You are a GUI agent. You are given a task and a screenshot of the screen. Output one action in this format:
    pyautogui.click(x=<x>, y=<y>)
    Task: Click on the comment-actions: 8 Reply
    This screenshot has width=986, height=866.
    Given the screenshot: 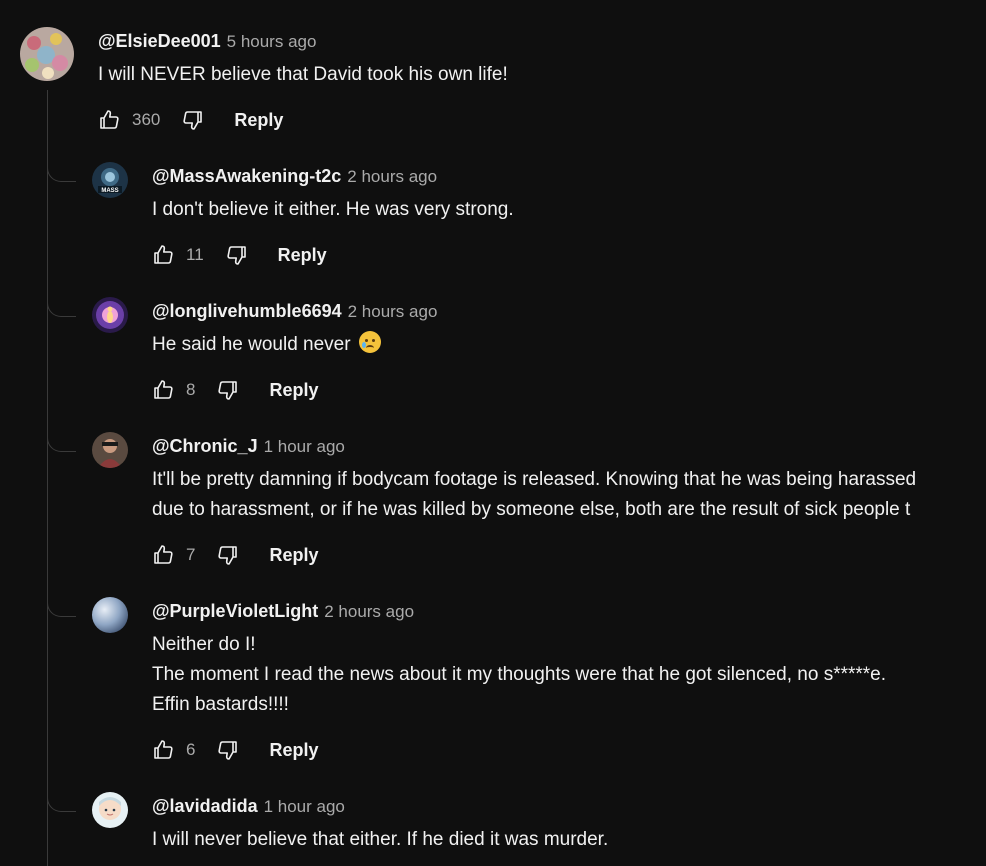 What is the action you would take?
    pyautogui.click(x=234, y=390)
    